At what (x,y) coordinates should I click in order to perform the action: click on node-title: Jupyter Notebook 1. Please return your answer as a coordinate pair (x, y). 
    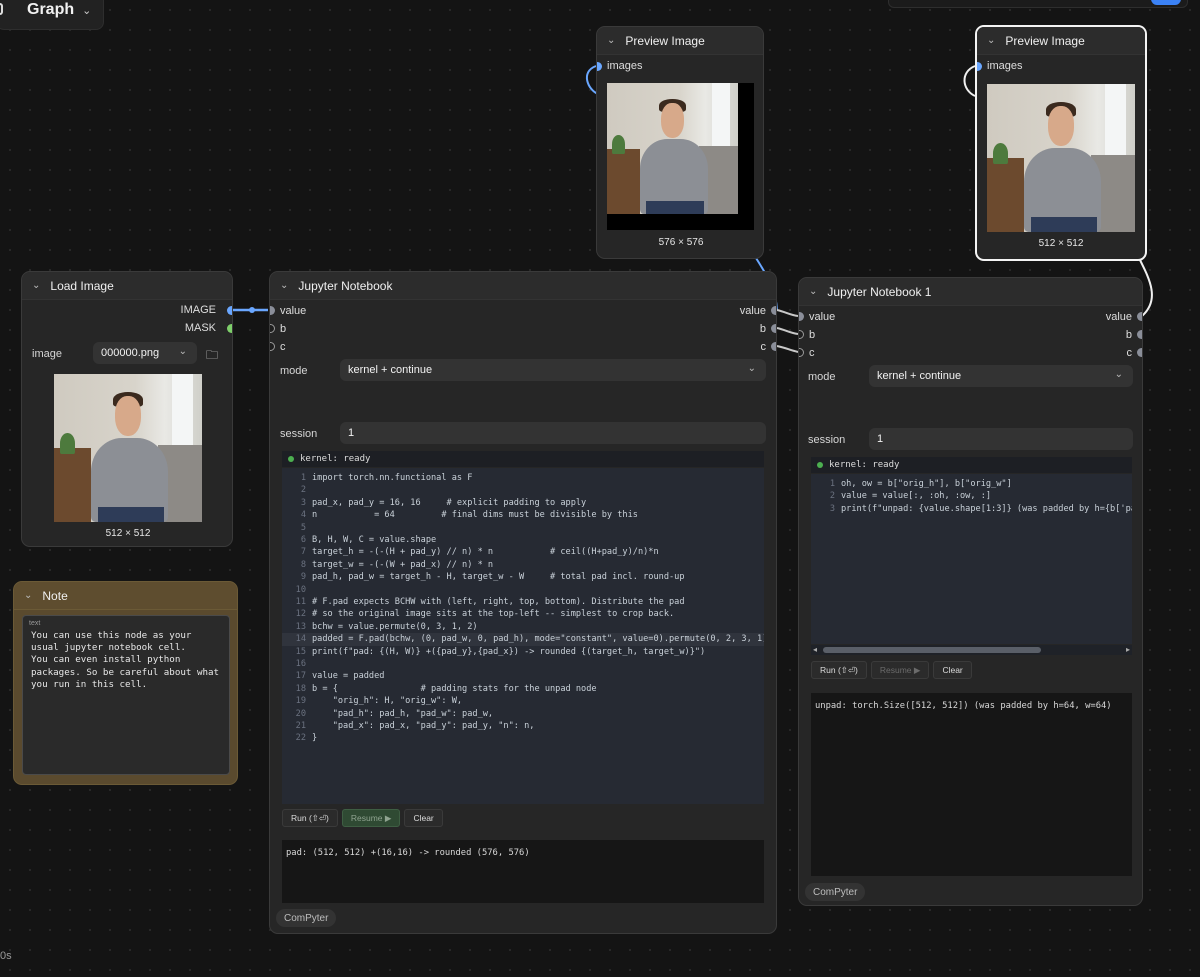
    Looking at the image, I should click on (879, 291).